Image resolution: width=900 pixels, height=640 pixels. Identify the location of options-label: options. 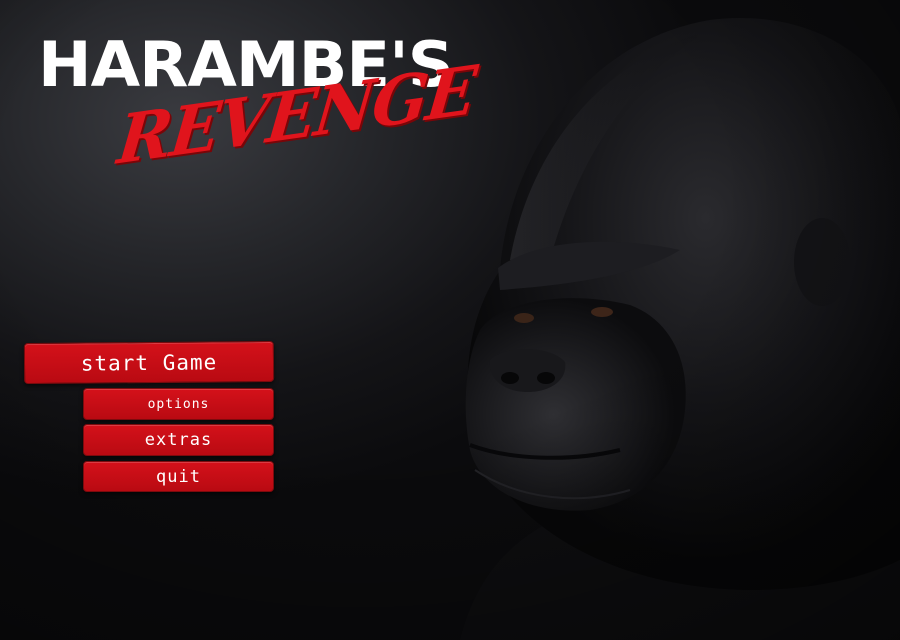
(178, 404).